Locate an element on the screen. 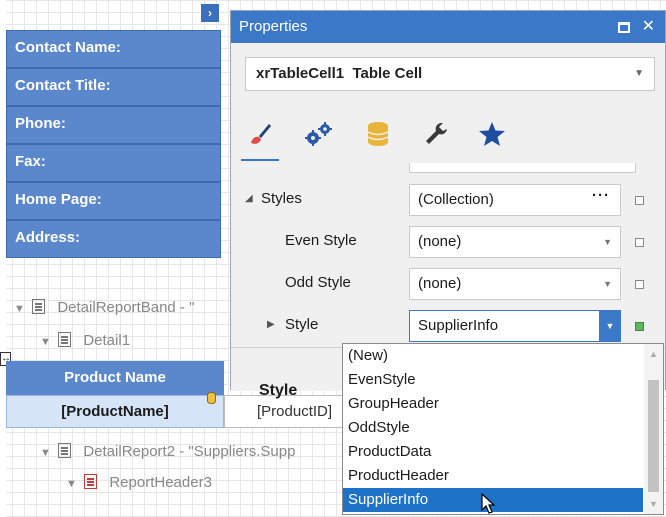 The width and height of the screenshot is (666, 517). contact-name-label: Contact Name: is located at coordinates (113, 49).